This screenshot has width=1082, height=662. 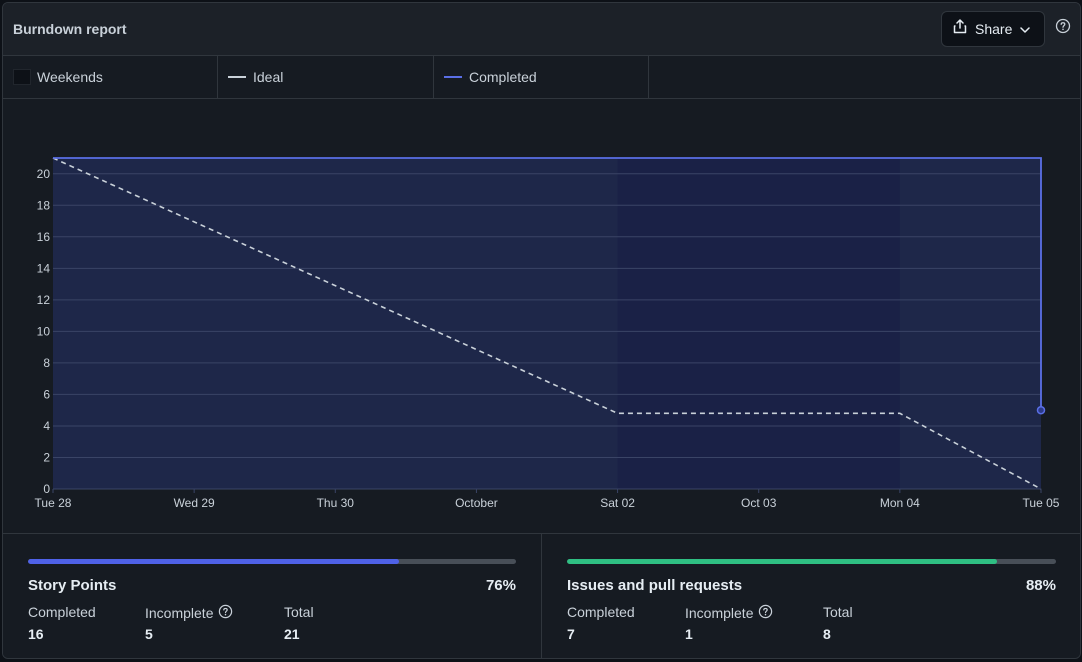 What do you see at coordinates (689, 634) in the screenshot?
I see `incomplete-value: 1` at bounding box center [689, 634].